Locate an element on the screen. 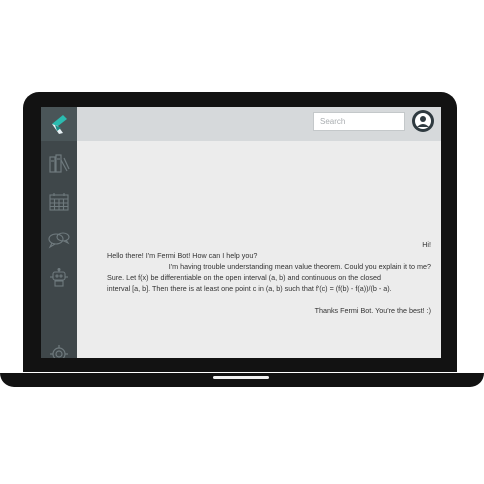 This screenshot has height=484, width=484. user-avatar-icon is located at coordinates (423, 121).